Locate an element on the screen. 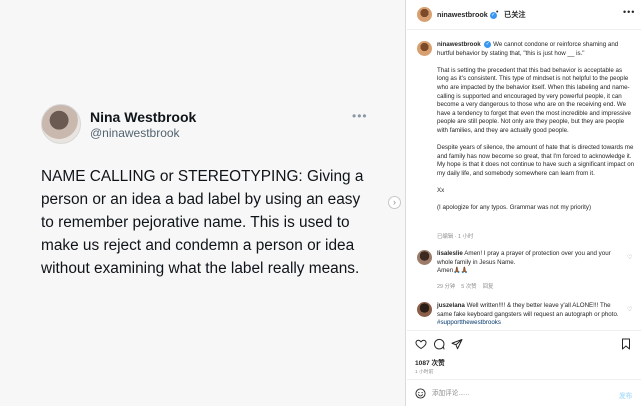 The width and height of the screenshot is (641, 406). author-username: ninawestbrook is located at coordinates (462, 14).